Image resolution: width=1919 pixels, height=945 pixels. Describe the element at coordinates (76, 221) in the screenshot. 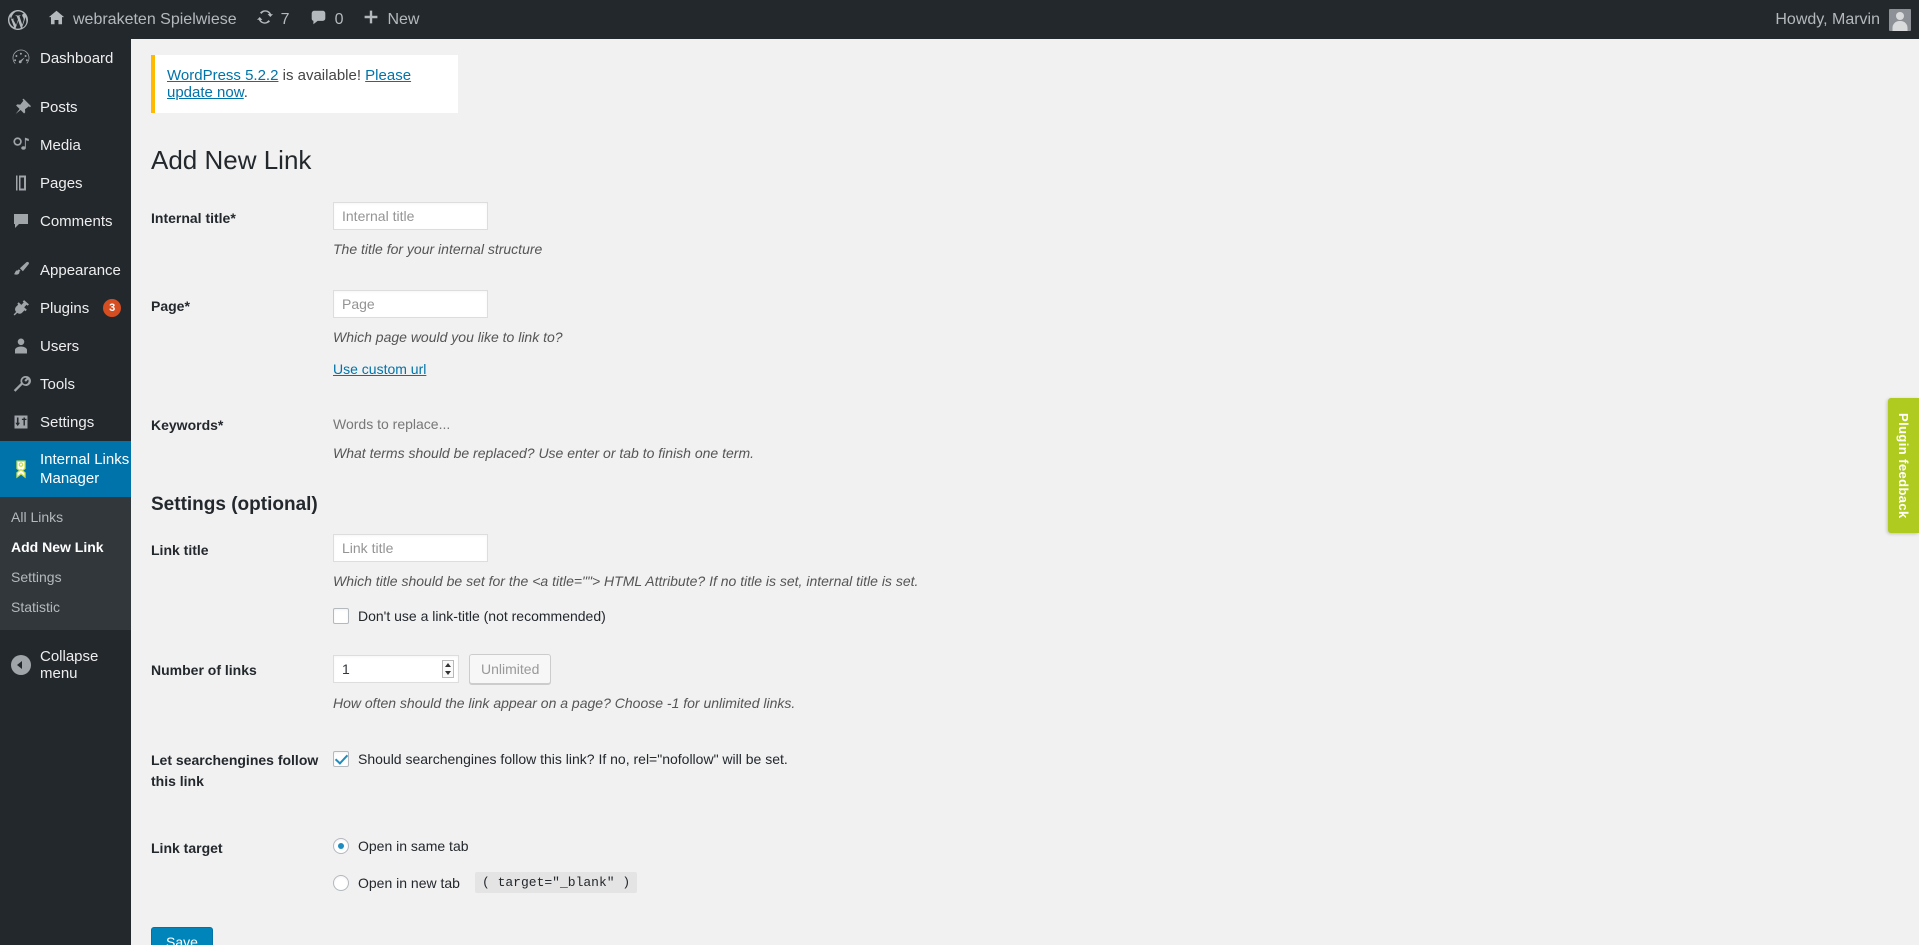

I see `sidebar-item-label: Comments` at that location.